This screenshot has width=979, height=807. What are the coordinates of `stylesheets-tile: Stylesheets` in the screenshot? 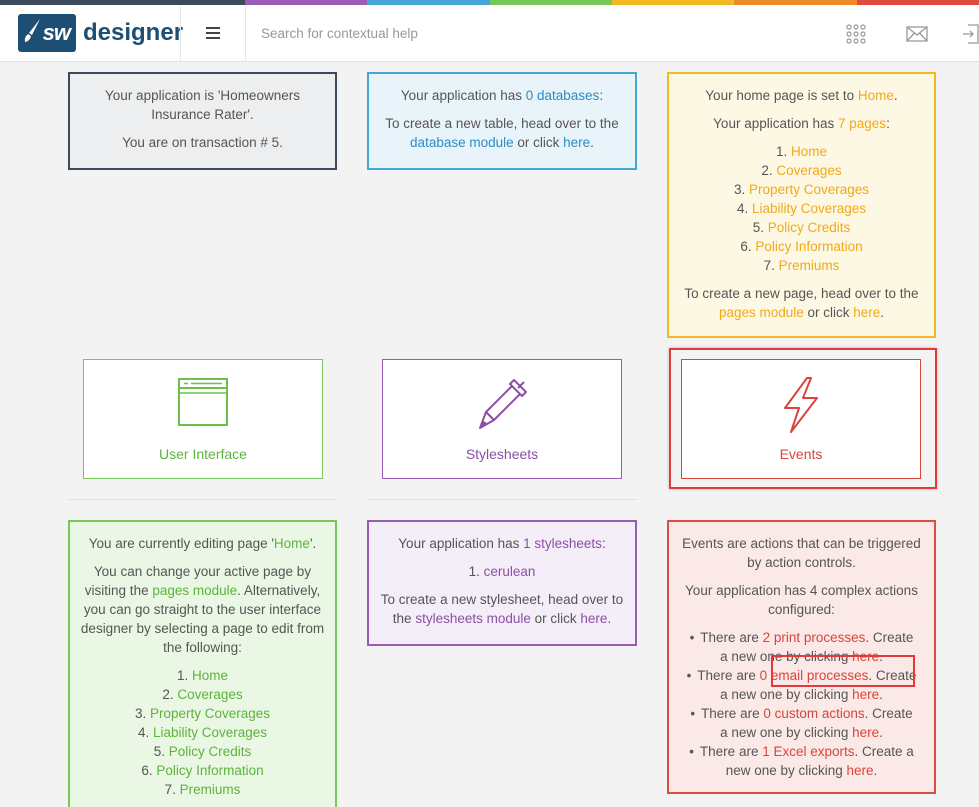 It's located at (502, 419).